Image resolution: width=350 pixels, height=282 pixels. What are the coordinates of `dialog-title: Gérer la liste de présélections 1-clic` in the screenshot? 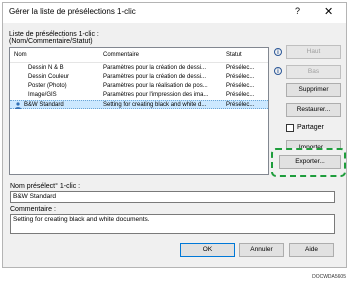 It's located at (72, 11).